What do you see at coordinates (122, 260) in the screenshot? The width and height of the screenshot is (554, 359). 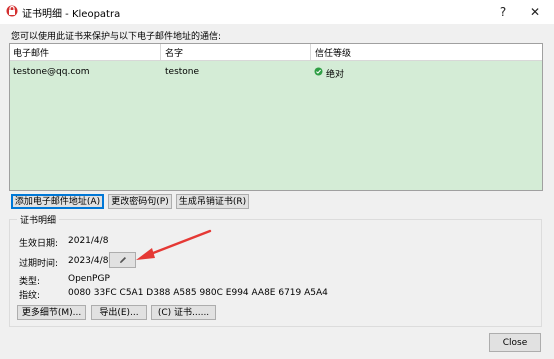 I see `pencil-icon` at bounding box center [122, 260].